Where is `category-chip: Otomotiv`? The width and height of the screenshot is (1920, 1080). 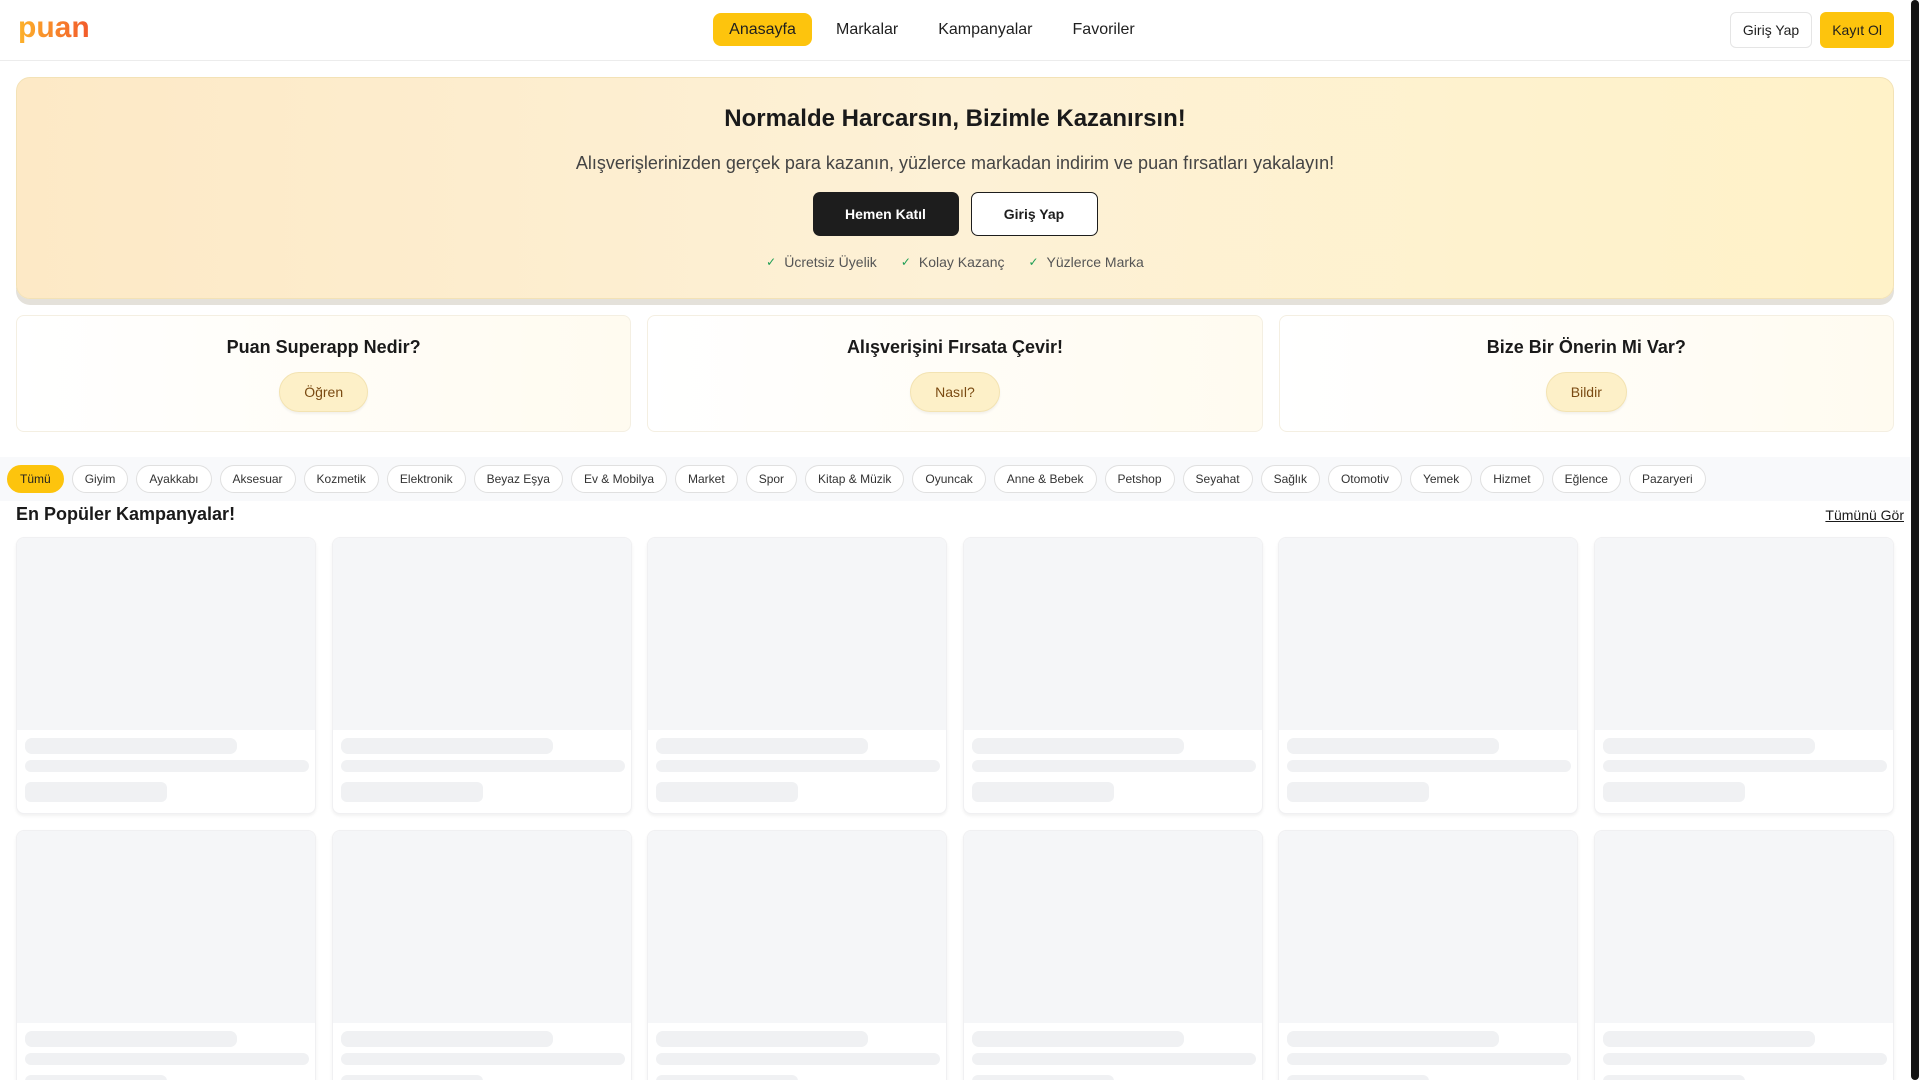 category-chip: Otomotiv is located at coordinates (1364, 479).